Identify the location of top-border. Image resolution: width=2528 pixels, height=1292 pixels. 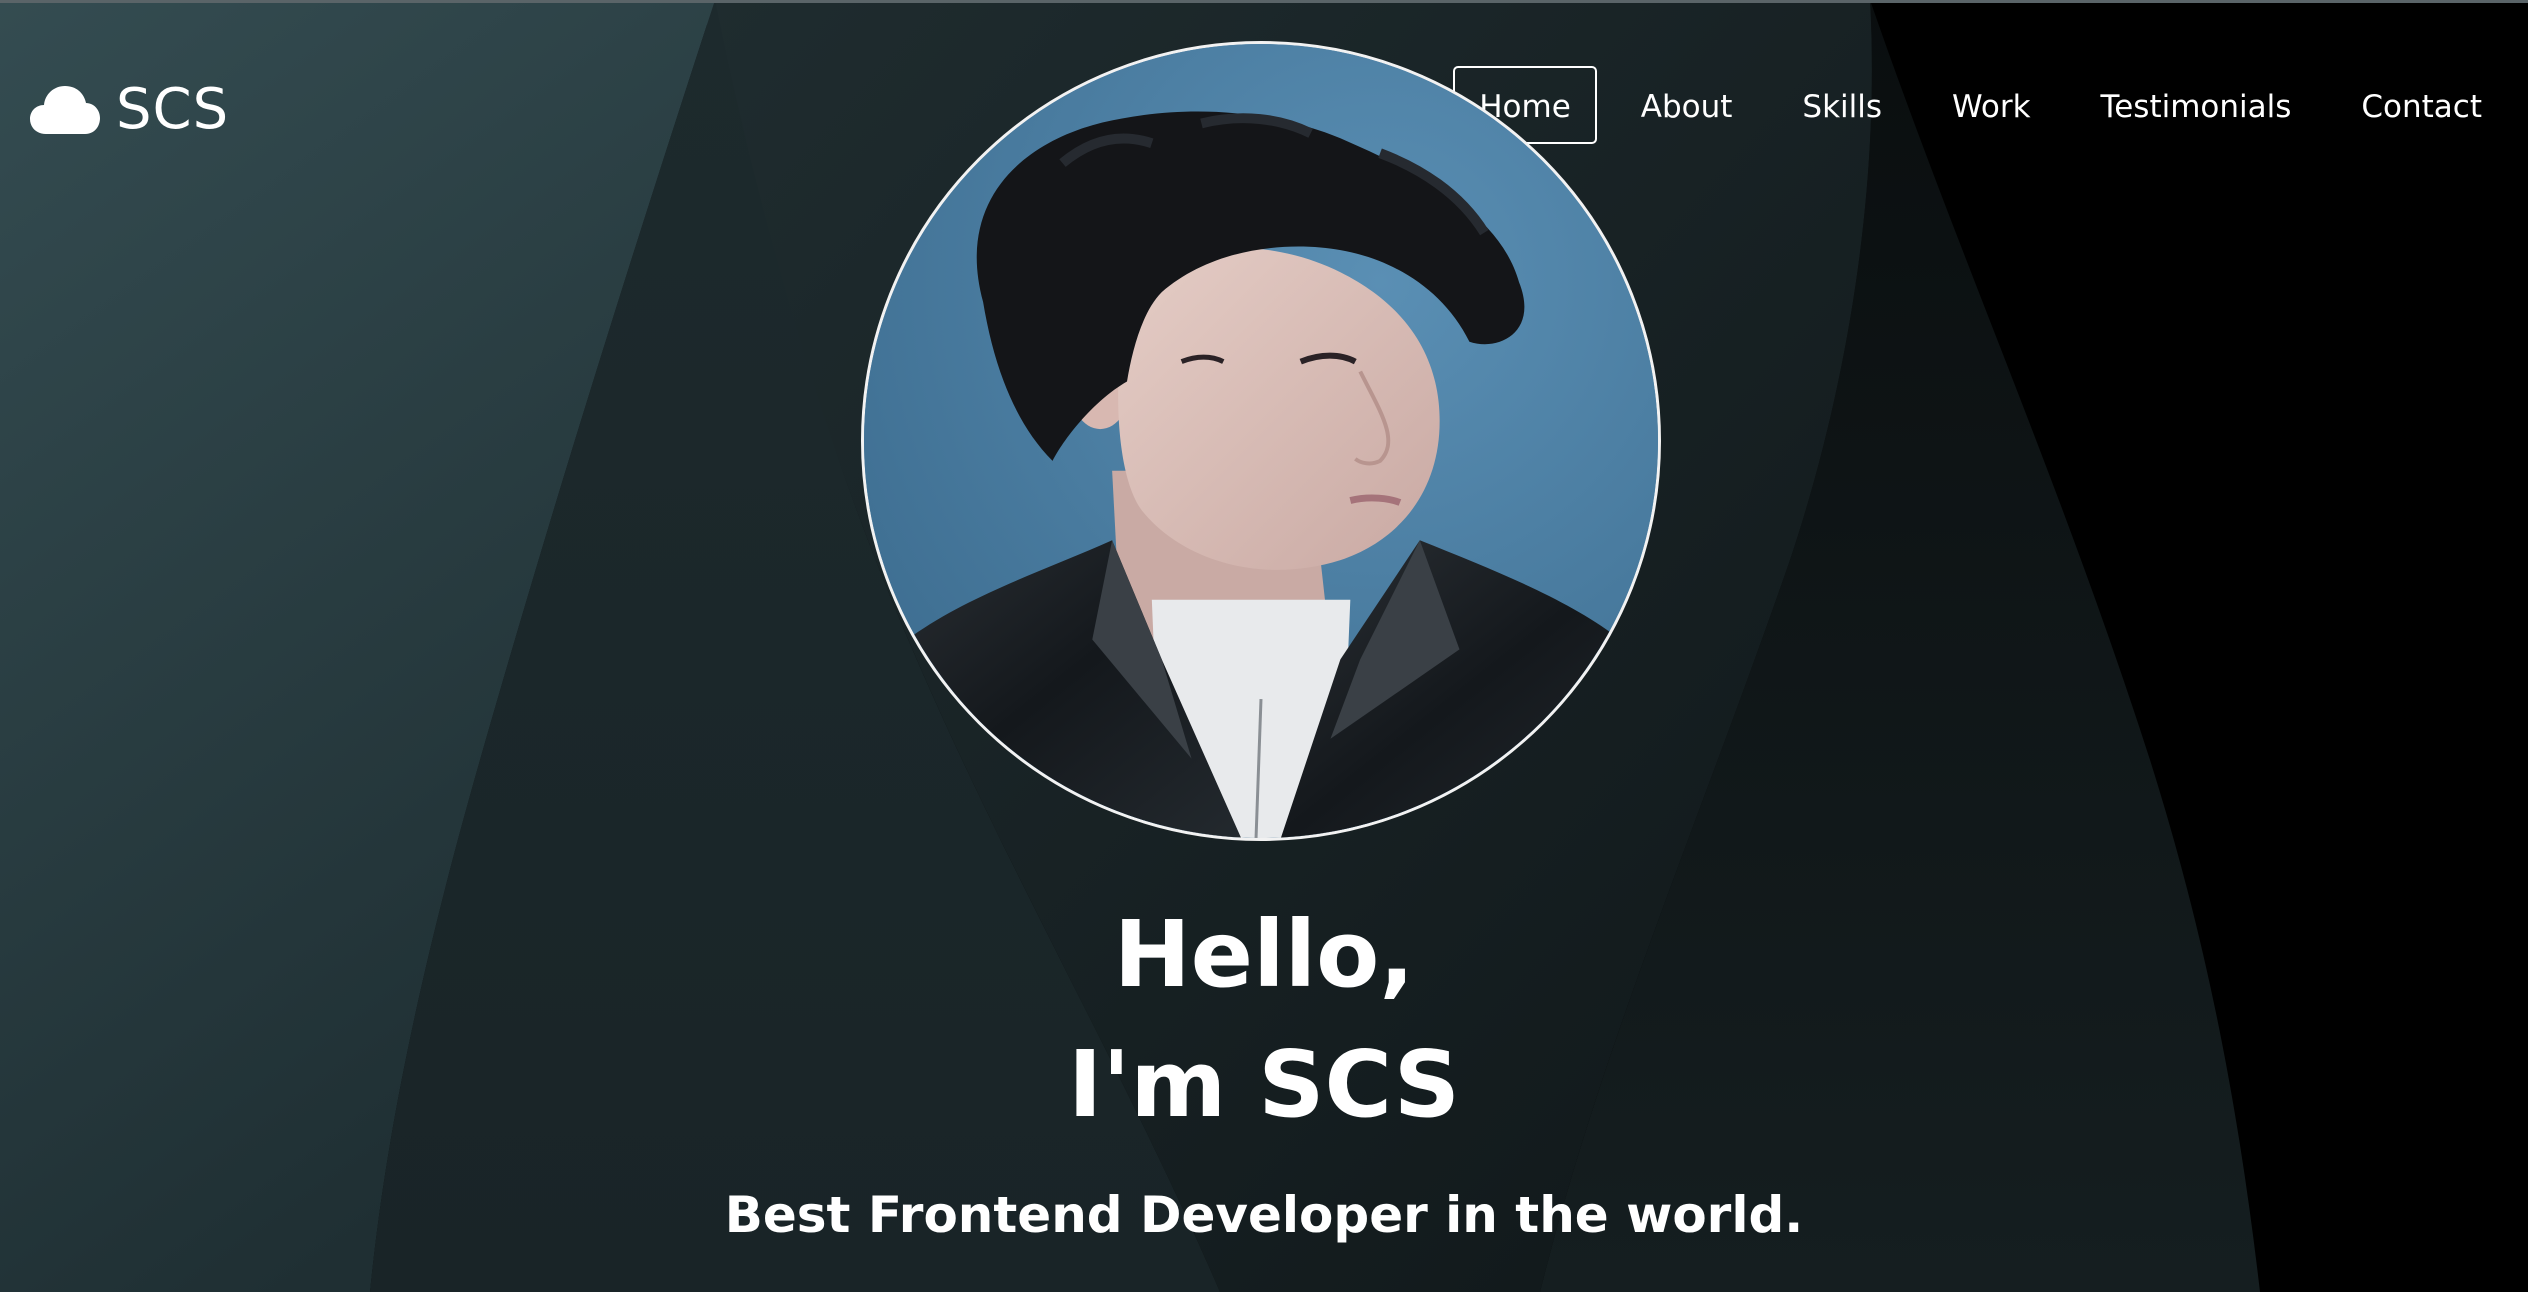
(1264, 1).